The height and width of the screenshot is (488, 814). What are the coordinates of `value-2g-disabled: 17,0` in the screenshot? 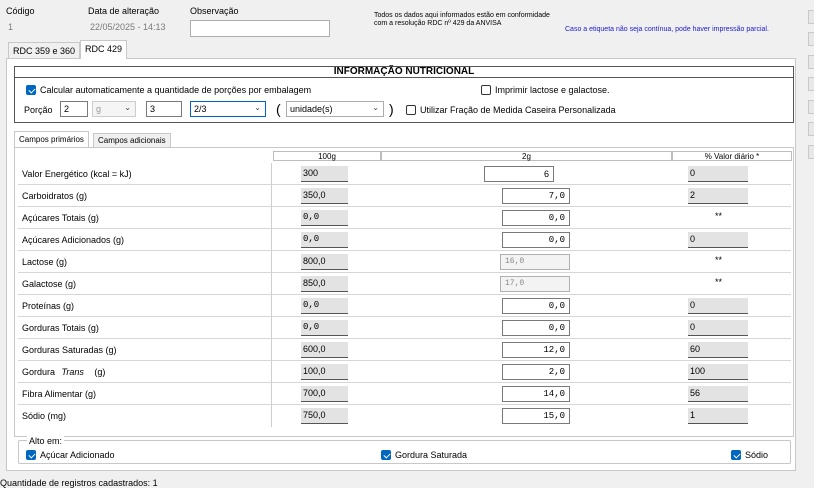 It's located at (535, 284).